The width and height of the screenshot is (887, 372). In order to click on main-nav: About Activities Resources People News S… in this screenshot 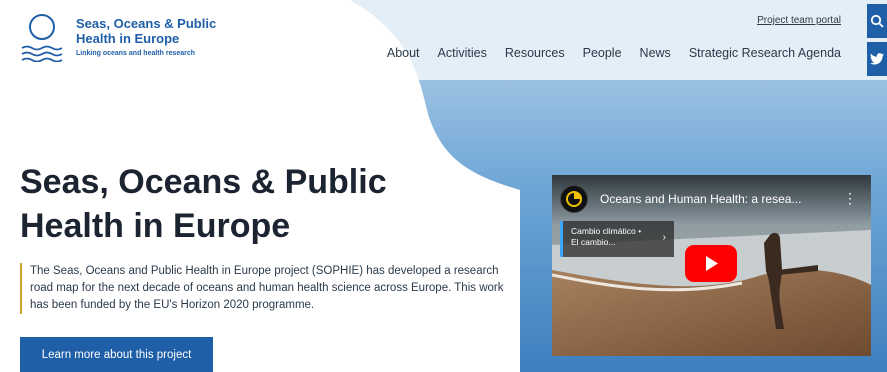, I will do `click(605, 53)`.